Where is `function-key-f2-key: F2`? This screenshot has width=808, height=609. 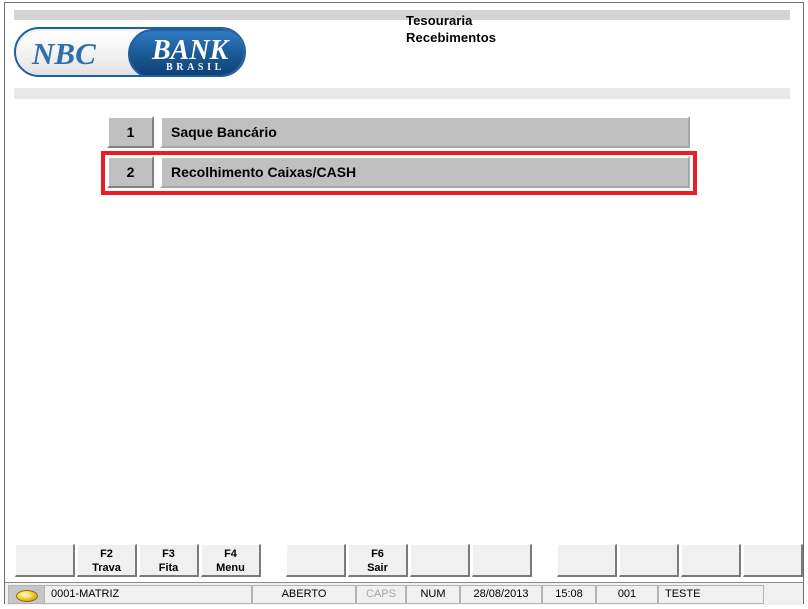 function-key-f2-key: F2 is located at coordinates (106, 554).